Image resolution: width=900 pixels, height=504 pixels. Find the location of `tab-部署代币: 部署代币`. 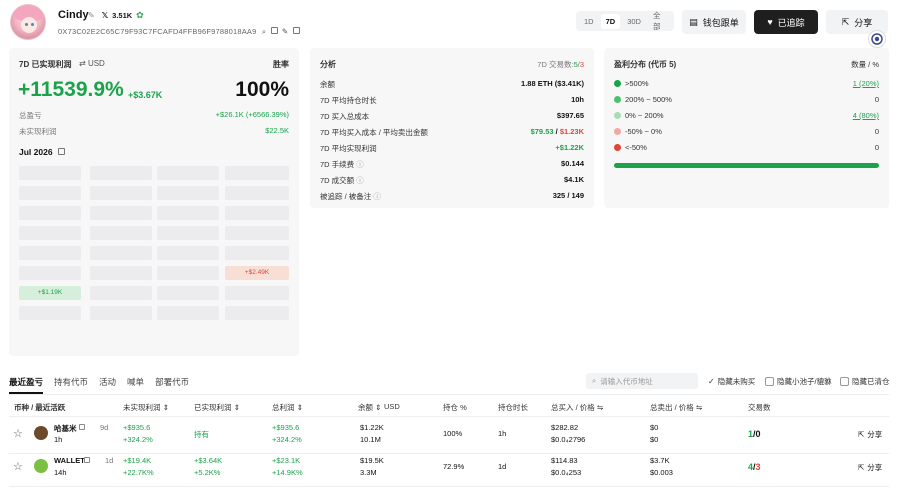

tab-部署代币: 部署代币 is located at coordinates (172, 385).